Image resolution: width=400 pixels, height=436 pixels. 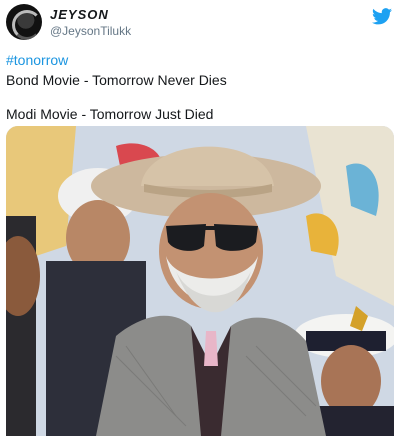 I want to click on tweet-header: JEYSON @JeysonTilukk, so click(x=200, y=24).